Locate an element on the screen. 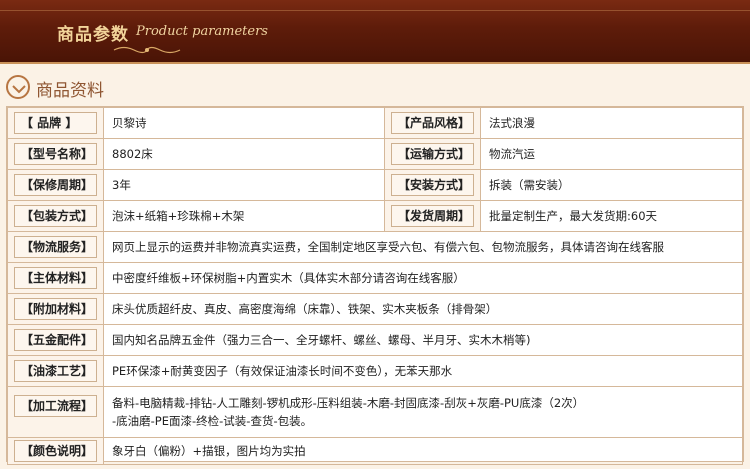 This screenshot has height=469, width=750. value-cell: 床头优质超纤皮、真皮、高密度海绵（床靠）、铁架、实木夹板条（排骨架） is located at coordinates (423, 309).